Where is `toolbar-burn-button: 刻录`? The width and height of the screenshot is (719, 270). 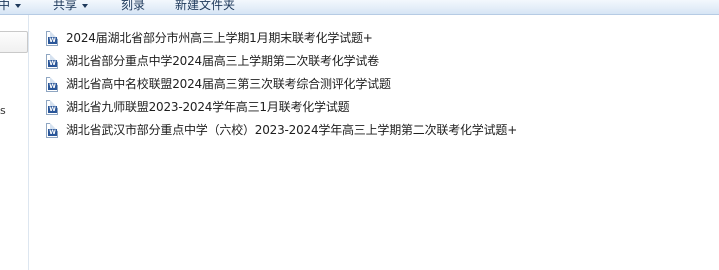
toolbar-burn-button: 刻录 is located at coordinates (133, 7).